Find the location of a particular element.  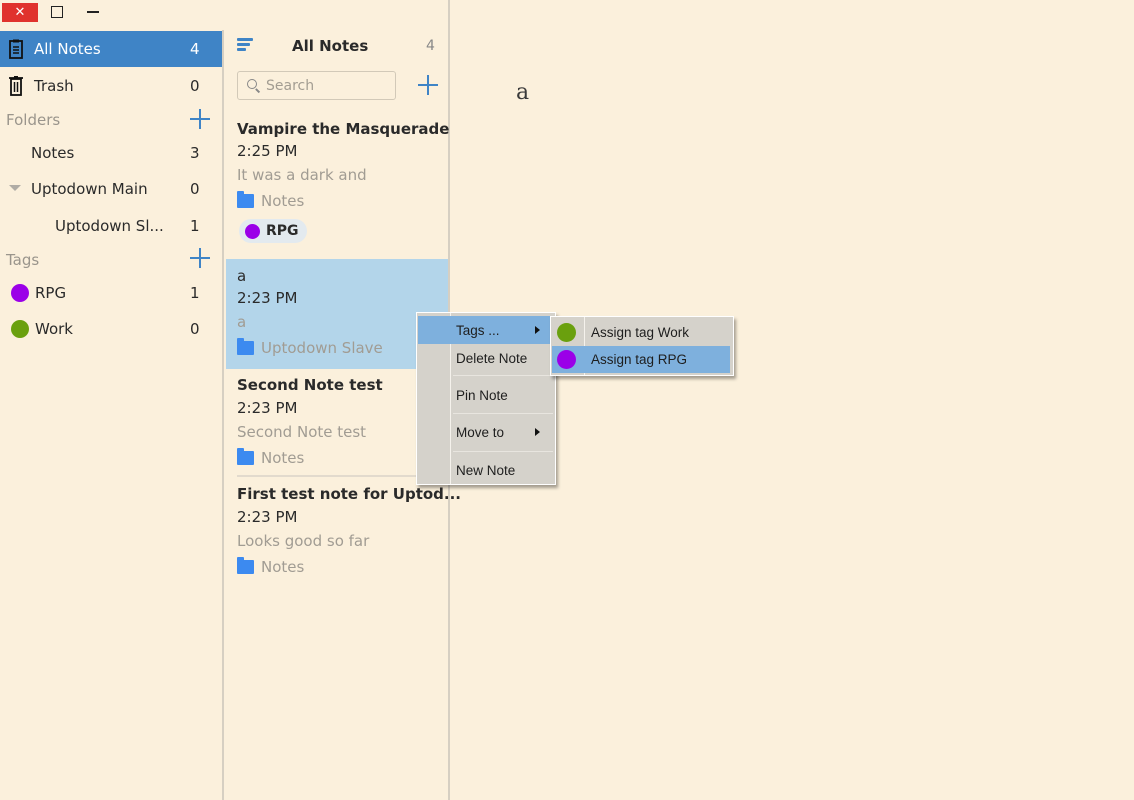

note-folder: Uptodown Slave is located at coordinates (310, 347).